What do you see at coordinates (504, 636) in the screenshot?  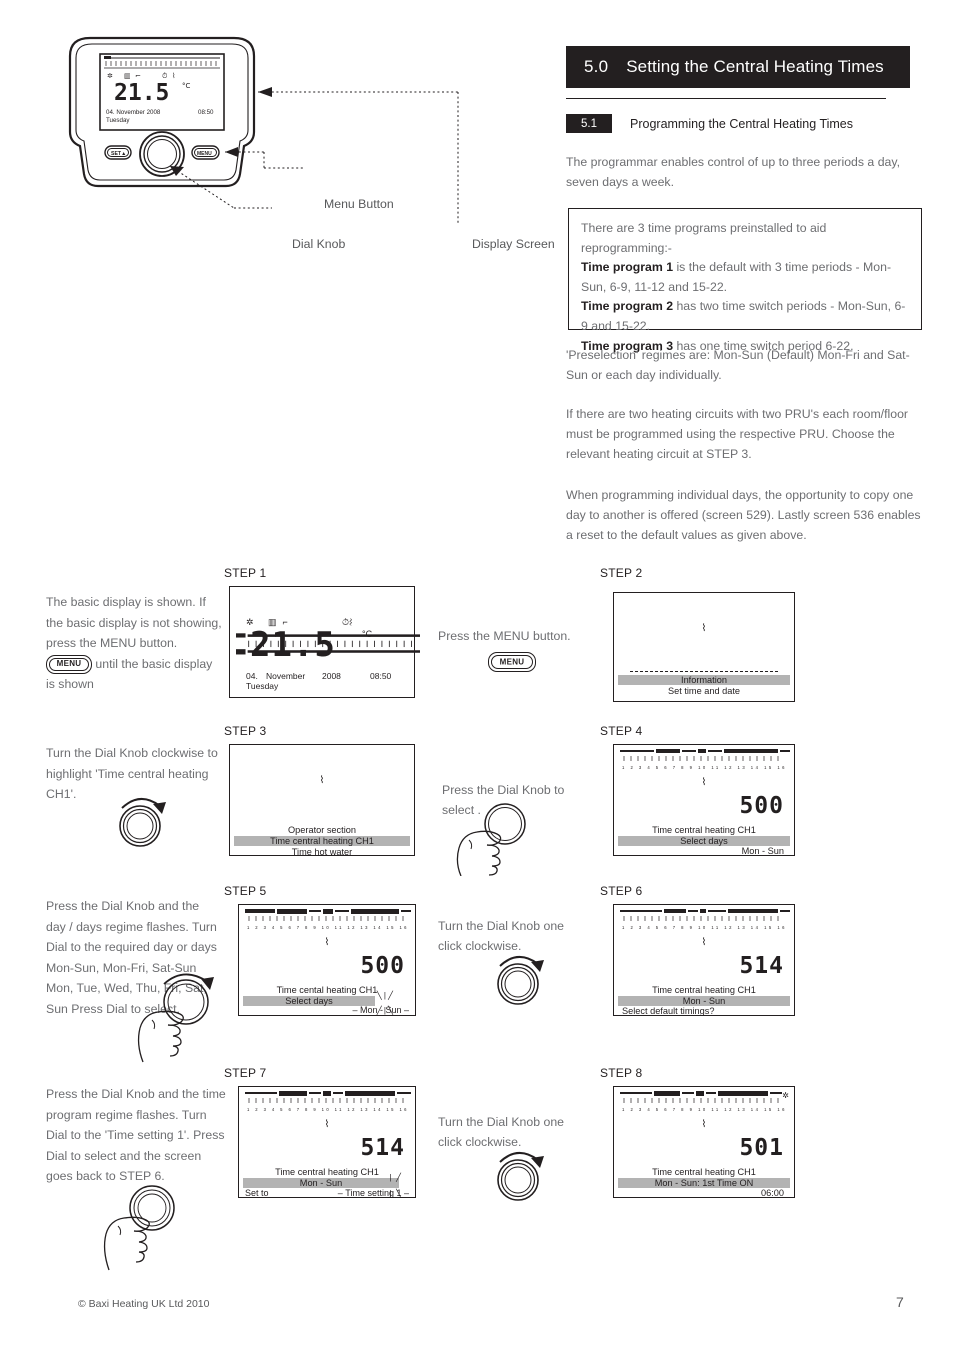 I see `step-2-instruction: Press the MENU button.` at bounding box center [504, 636].